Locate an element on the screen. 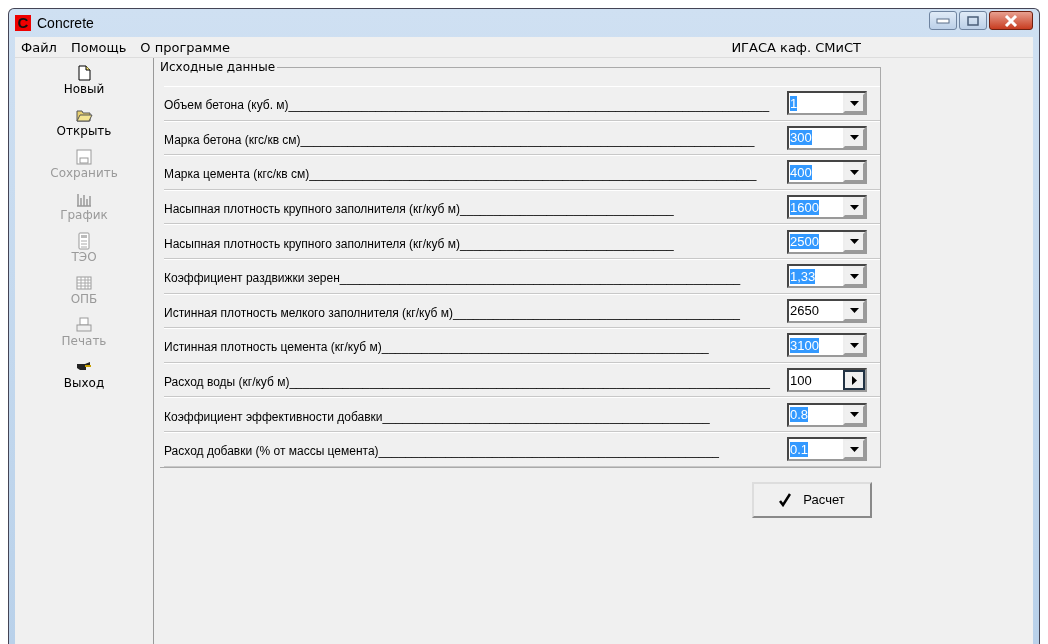 The width and height of the screenshot is (1048, 644). value-combo-box: 300 is located at coordinates (827, 137).